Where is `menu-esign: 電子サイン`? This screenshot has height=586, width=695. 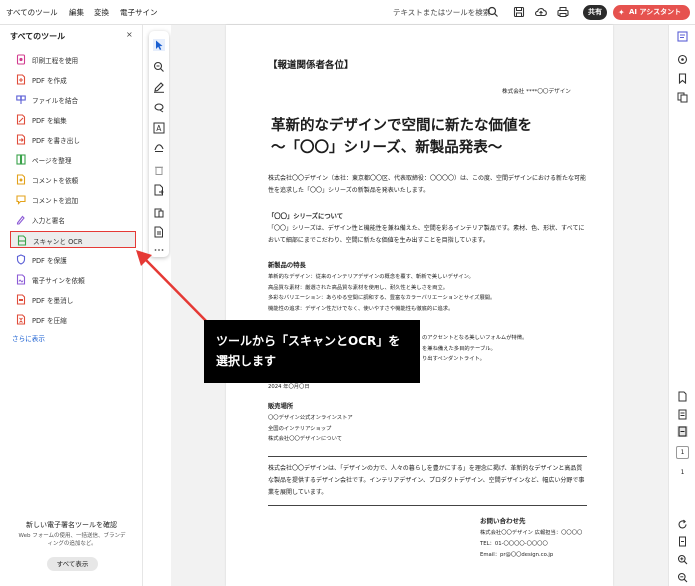 menu-esign: 電子サイン is located at coordinates (139, 12).